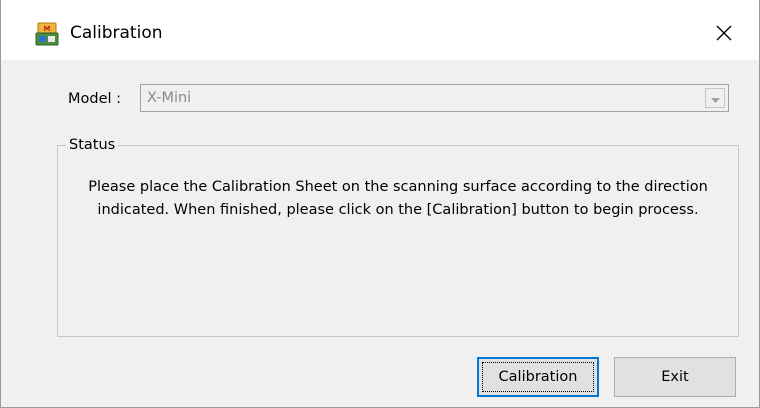  What do you see at coordinates (92, 145) in the screenshot?
I see `status-legend: Status` at bounding box center [92, 145].